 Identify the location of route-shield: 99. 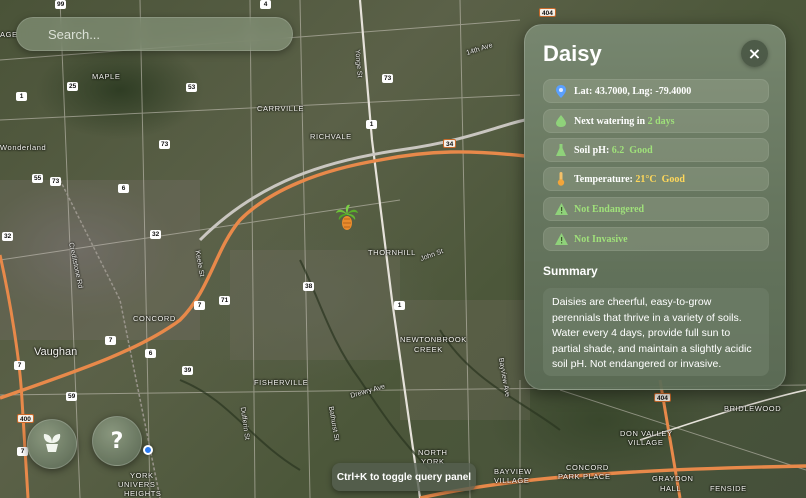
(61, 4).